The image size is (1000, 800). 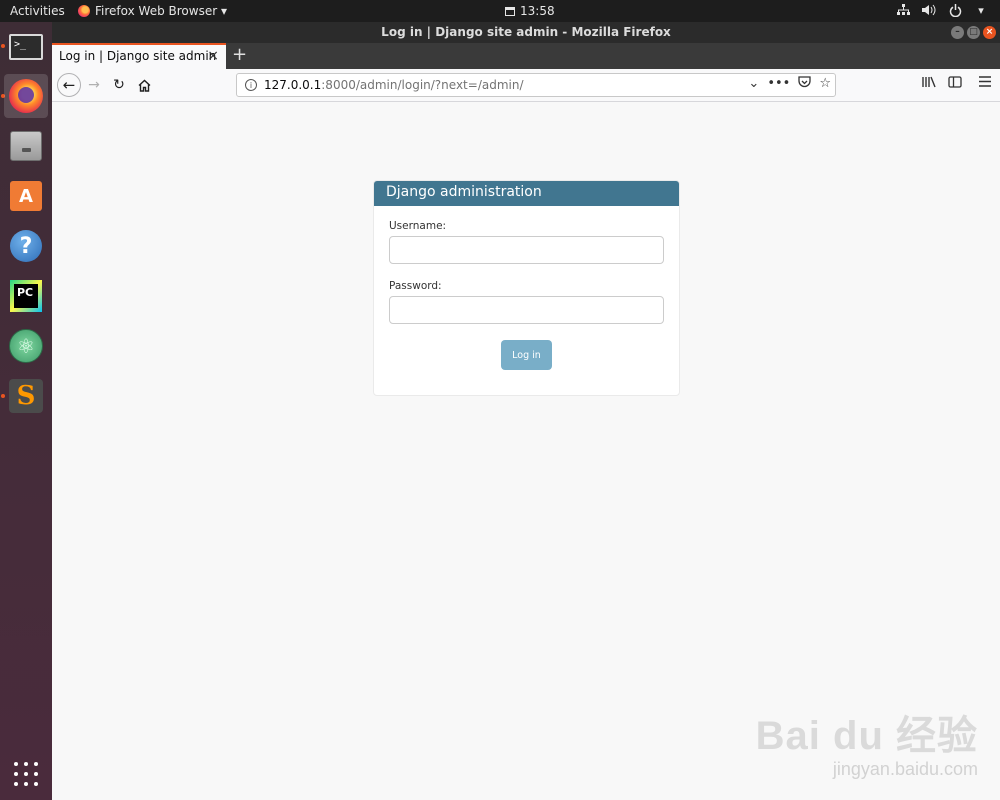 I want to click on page-actions-icon: •••, so click(x=778, y=84).